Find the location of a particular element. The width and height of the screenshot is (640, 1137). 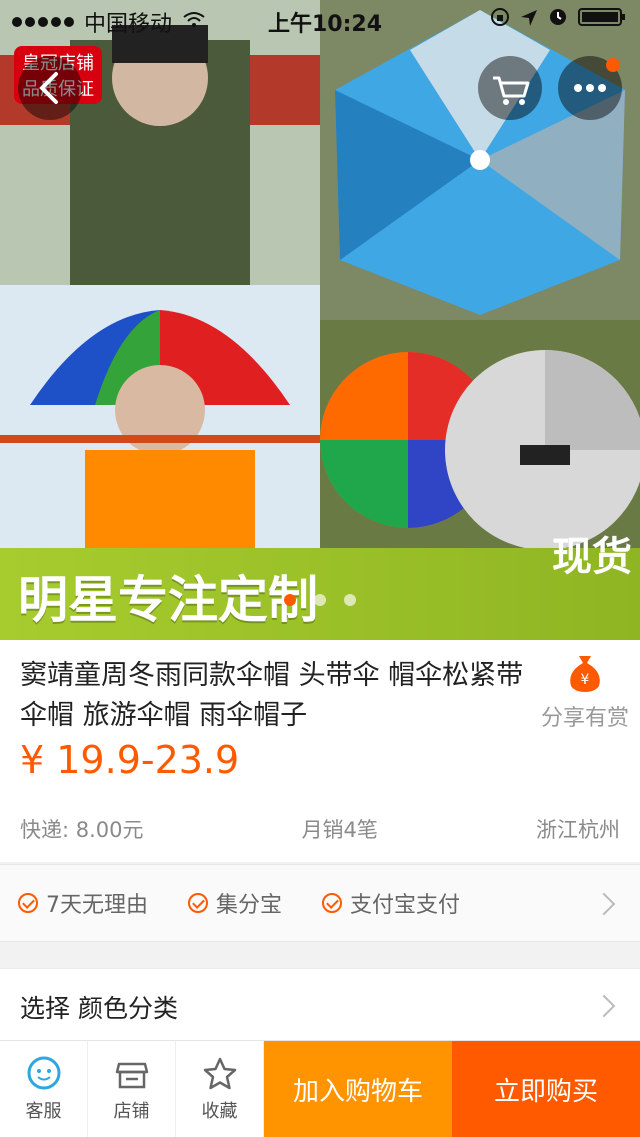

lock-rotation-icon is located at coordinates (500, 20).